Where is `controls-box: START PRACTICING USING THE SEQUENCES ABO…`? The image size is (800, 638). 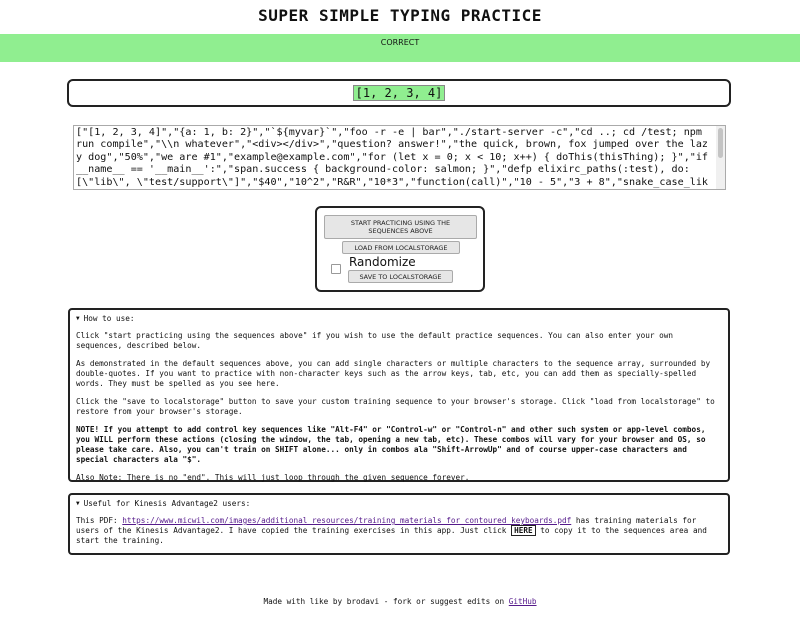
controls-box: START PRACTICING USING THE SEQUENCES ABO… is located at coordinates (400, 249).